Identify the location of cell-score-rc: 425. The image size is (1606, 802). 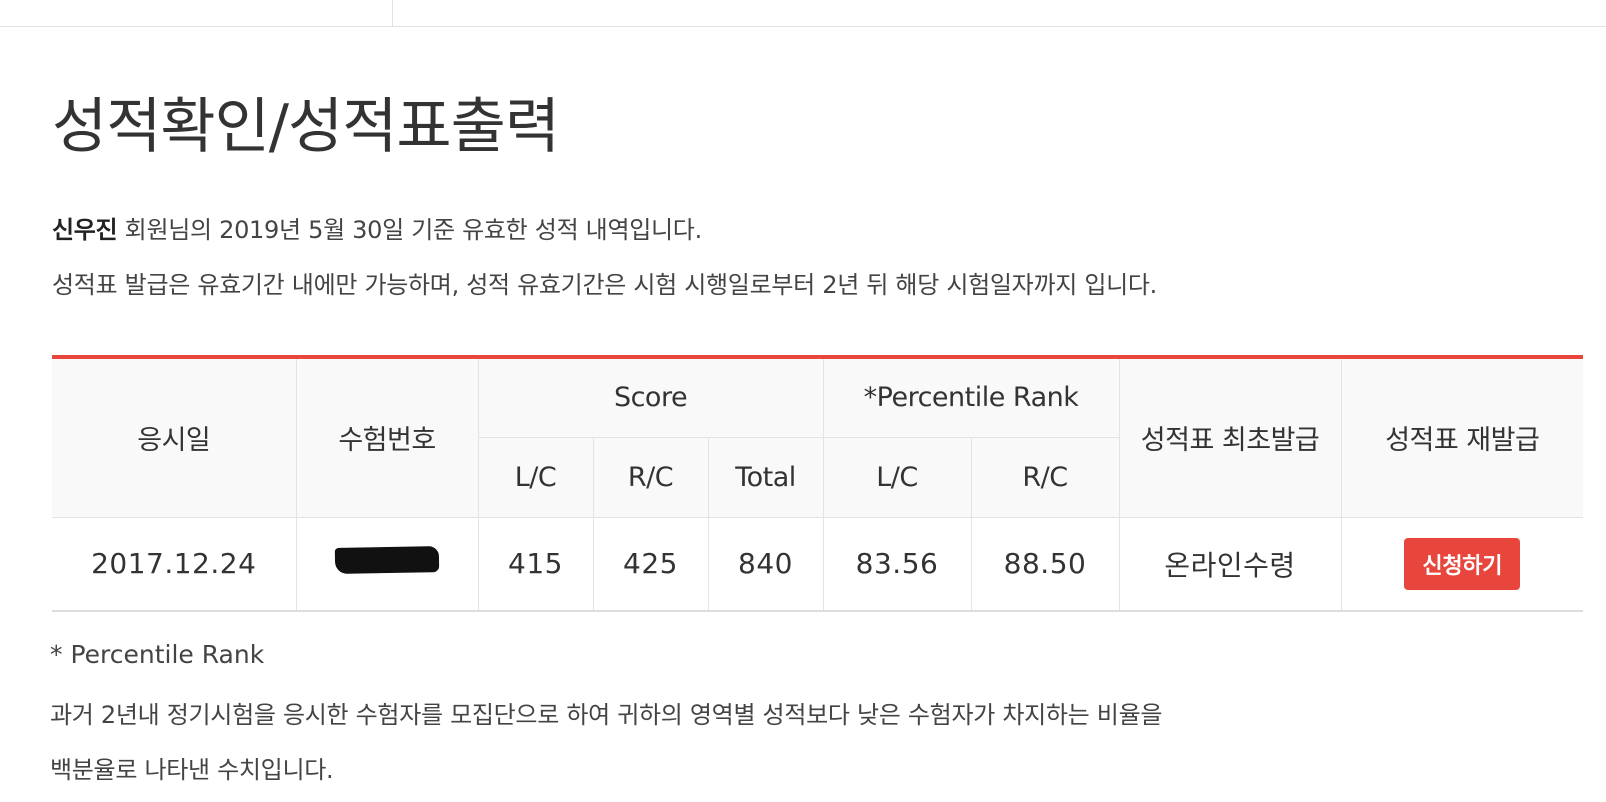
(650, 564).